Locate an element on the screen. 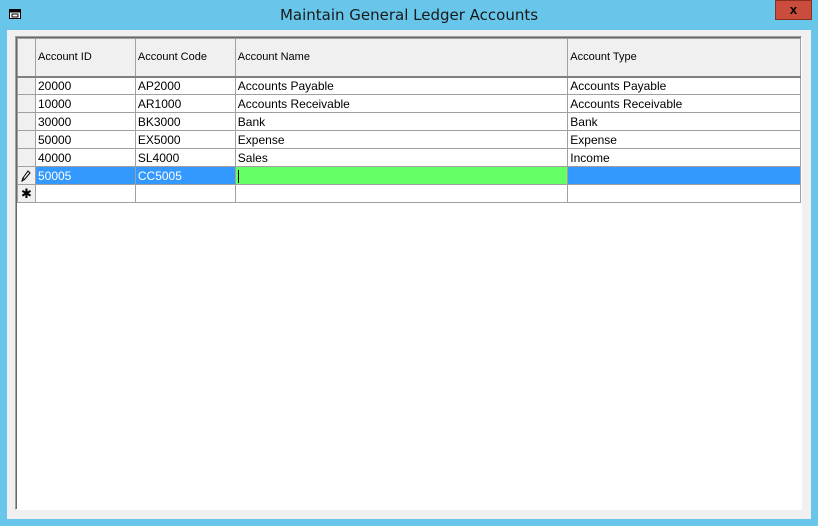 Image resolution: width=818 pixels, height=526 pixels. cell-account-code: BK3000 is located at coordinates (185, 121).